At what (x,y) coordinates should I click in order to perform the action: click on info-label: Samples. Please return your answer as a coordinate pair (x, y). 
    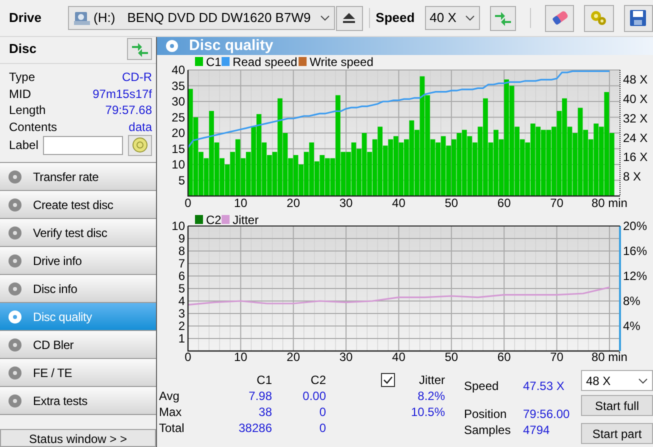
    Looking at the image, I should click on (488, 429).